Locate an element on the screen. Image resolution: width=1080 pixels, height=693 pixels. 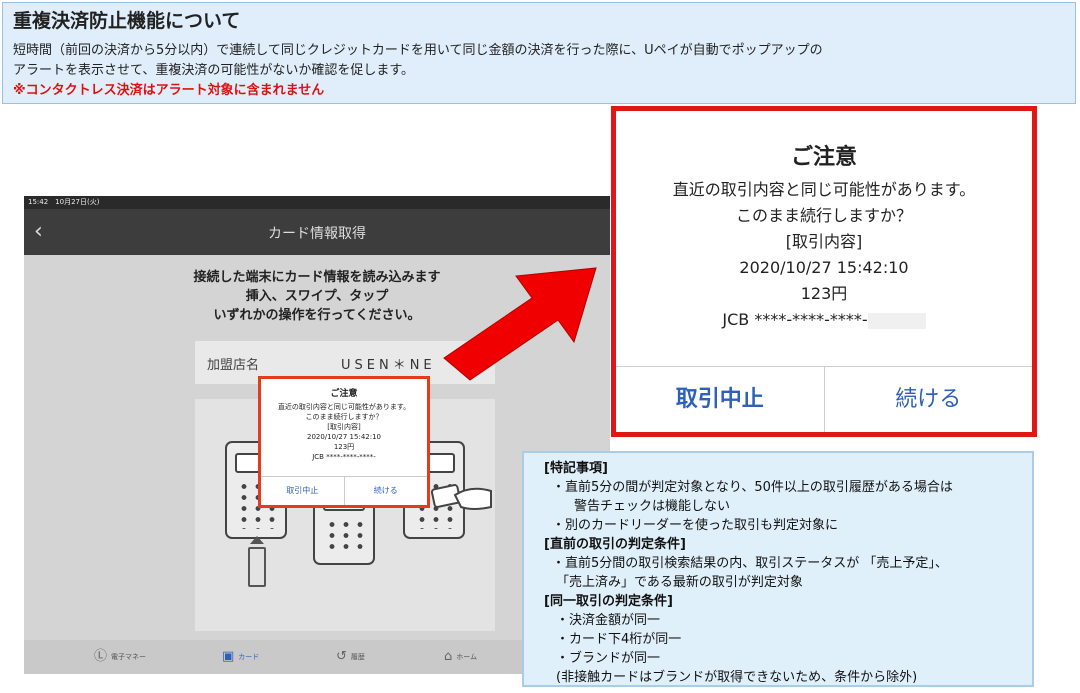
page-title: 重複決済防止機能について is located at coordinates (127, 21).